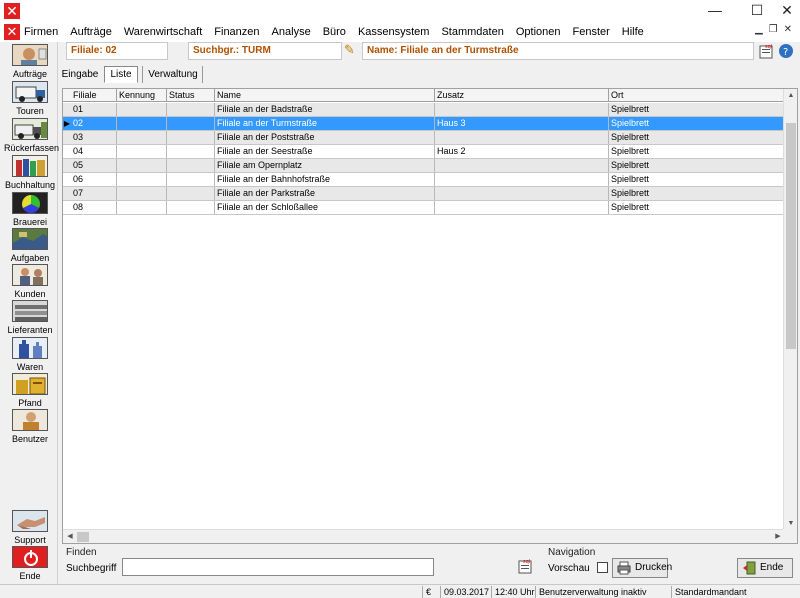  What do you see at coordinates (424, 536) in the screenshot?
I see `horizontal-scrollbar: ◀ ▶` at bounding box center [424, 536].